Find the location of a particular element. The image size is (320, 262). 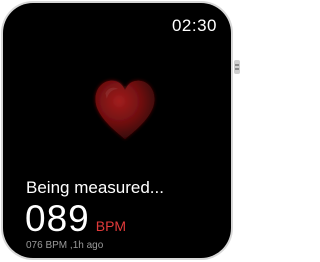

last-measurement: 076 BPM ,1h ago is located at coordinates (65, 245).